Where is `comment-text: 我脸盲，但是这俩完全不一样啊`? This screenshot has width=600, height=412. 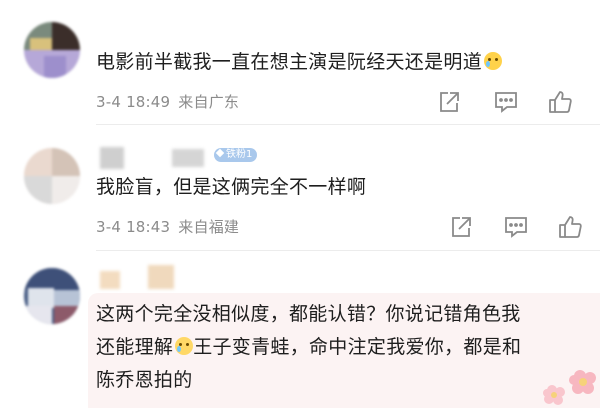 comment-text: 我脸盲，但是这俩完全不一样啊 is located at coordinates (231, 187).